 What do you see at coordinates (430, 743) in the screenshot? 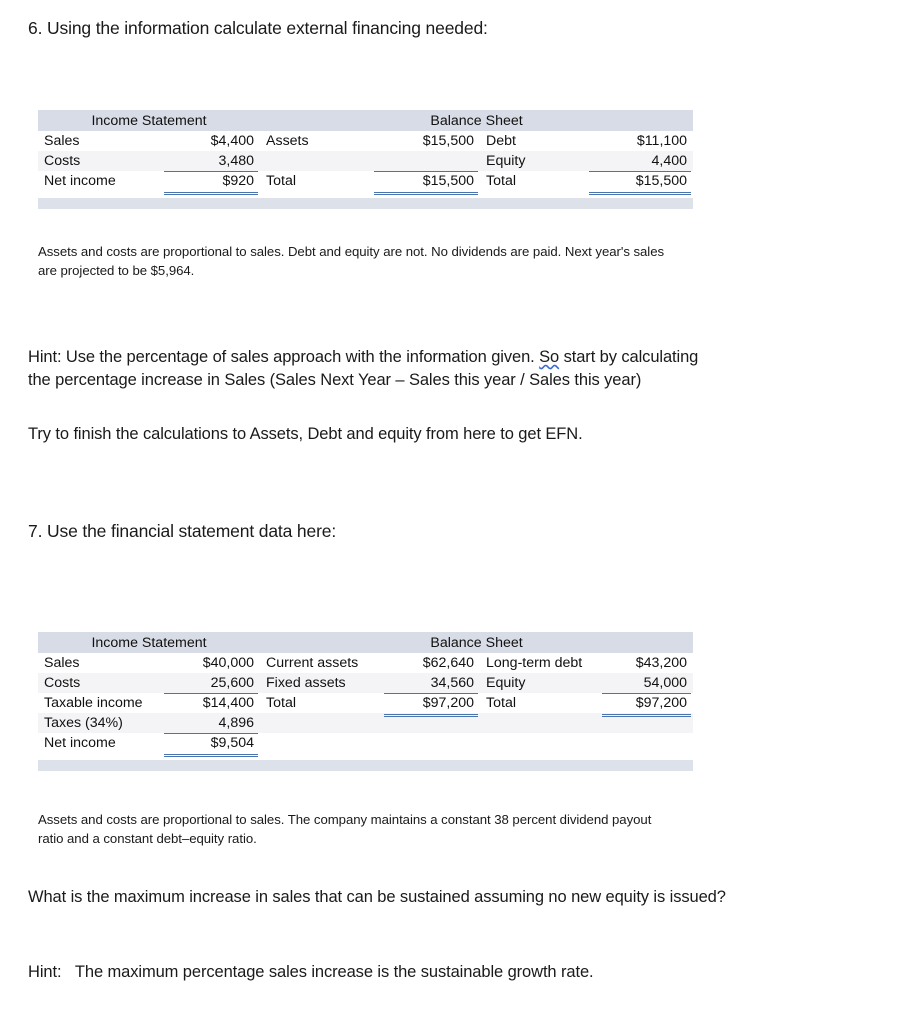
I see `t2-r4-ba-value` at bounding box center [430, 743].